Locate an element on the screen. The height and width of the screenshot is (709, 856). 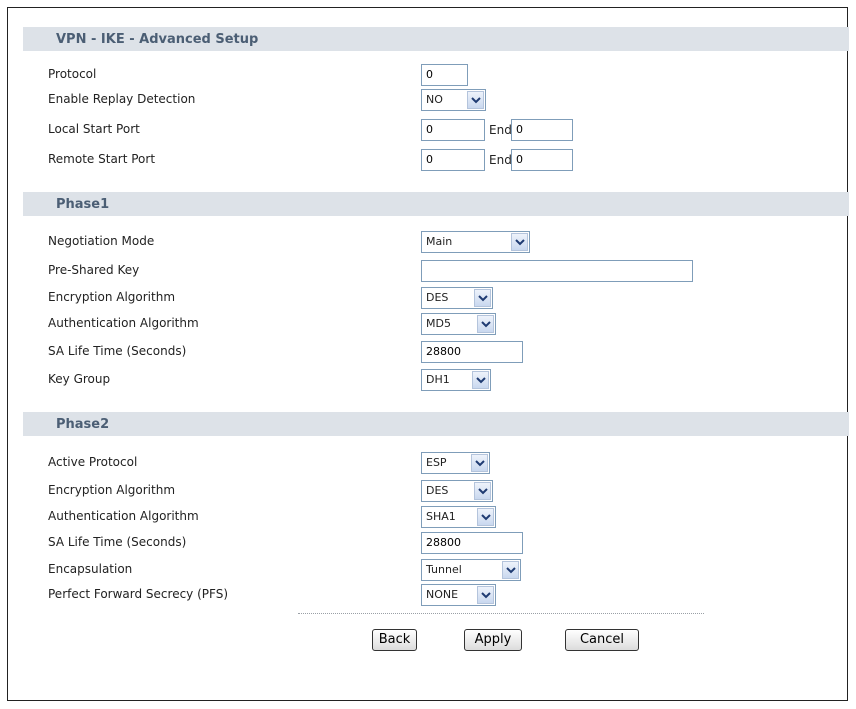
row-encapsulation: Encapsulation Tunnel is located at coordinates (428, 570).